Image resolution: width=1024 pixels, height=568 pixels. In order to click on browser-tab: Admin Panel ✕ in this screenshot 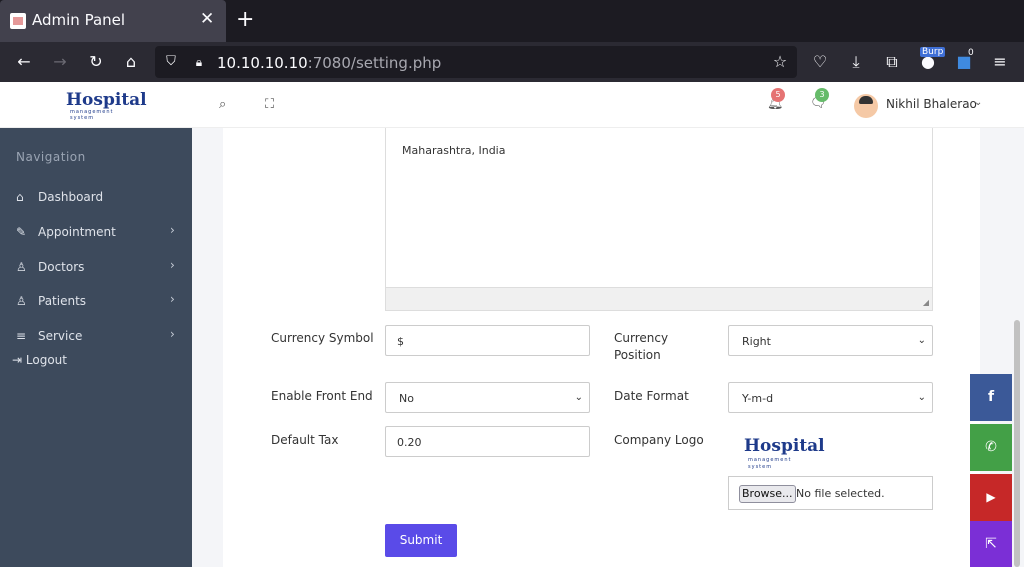, I will do `click(113, 21)`.